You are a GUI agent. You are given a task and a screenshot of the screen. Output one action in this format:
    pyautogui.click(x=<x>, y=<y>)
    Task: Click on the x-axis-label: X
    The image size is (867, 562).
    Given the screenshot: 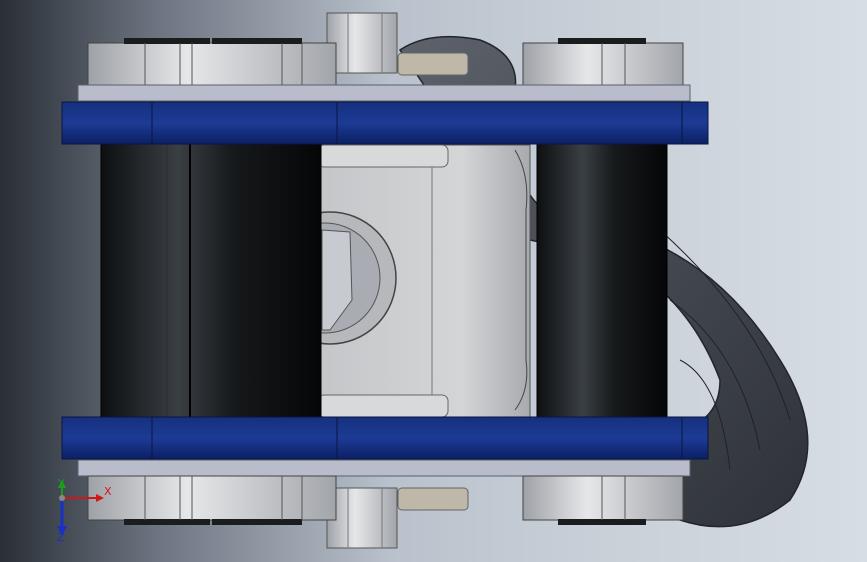 What is the action you would take?
    pyautogui.click(x=108, y=491)
    